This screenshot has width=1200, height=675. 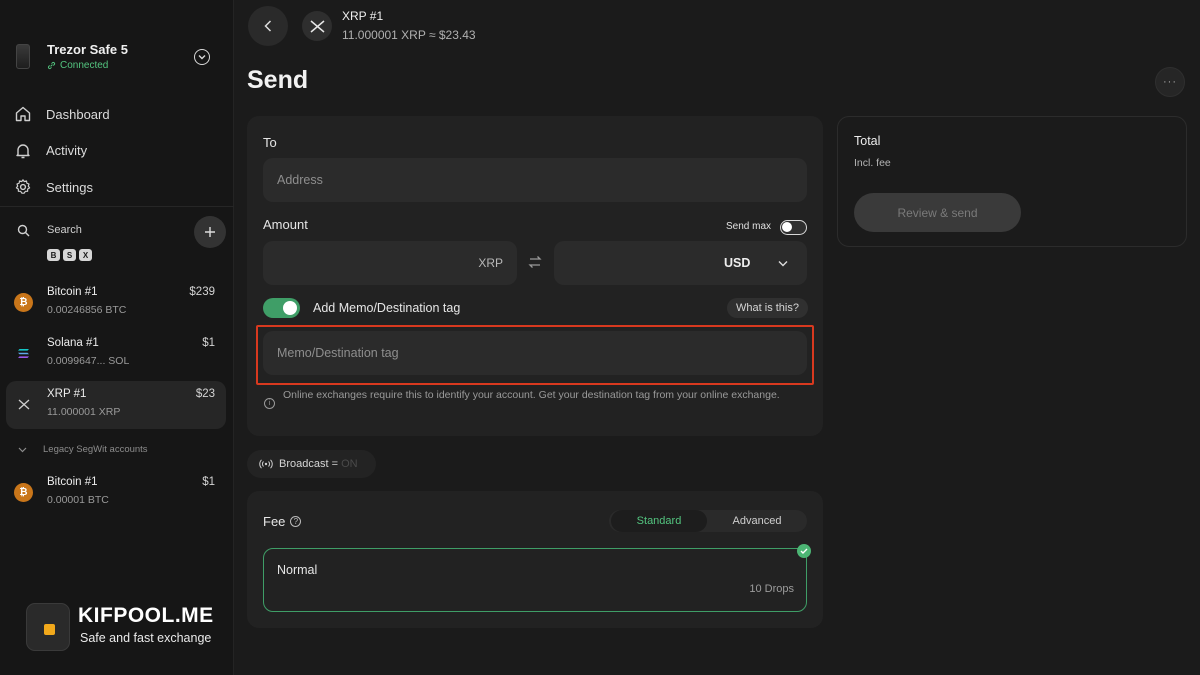 What do you see at coordinates (285, 224) in the screenshot?
I see `amount-label: Amount` at bounding box center [285, 224].